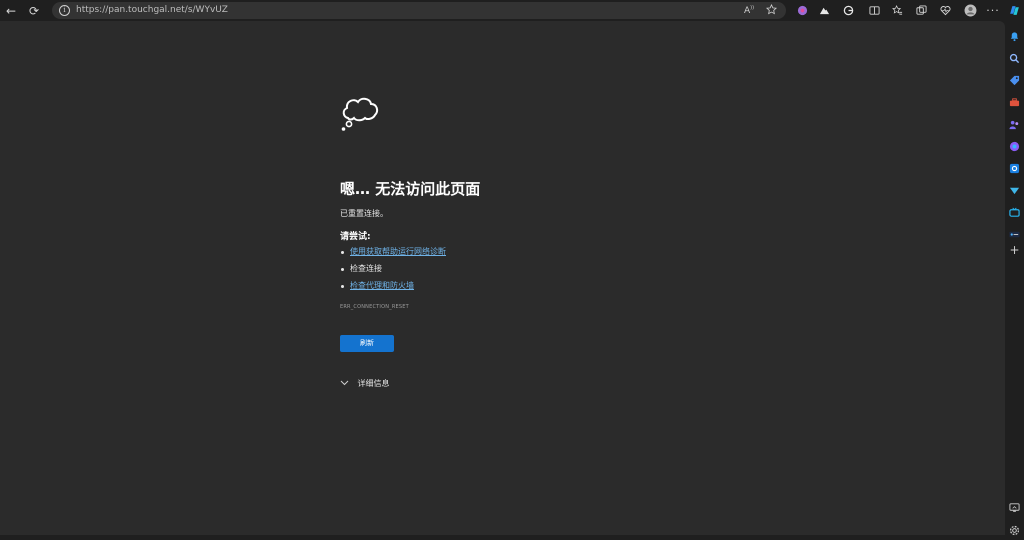 This screenshot has width=1024, height=540. What do you see at coordinates (355, 237) in the screenshot?
I see `try-heading: 请尝试:` at bounding box center [355, 237].